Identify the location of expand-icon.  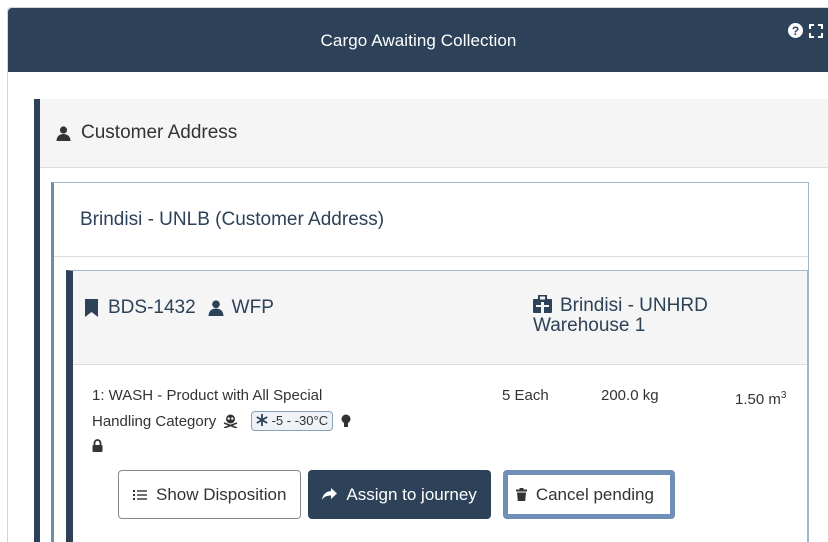
(816, 30).